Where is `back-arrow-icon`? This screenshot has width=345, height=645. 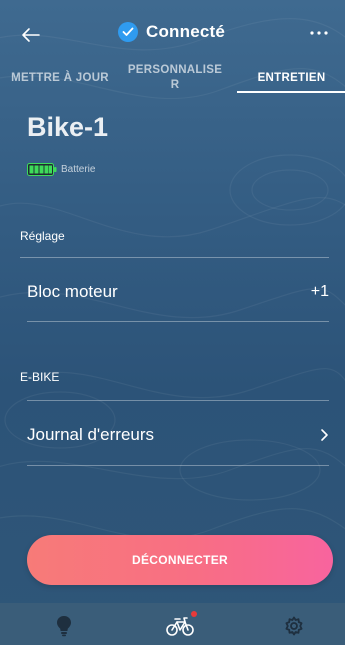
back-arrow-icon is located at coordinates (31, 35).